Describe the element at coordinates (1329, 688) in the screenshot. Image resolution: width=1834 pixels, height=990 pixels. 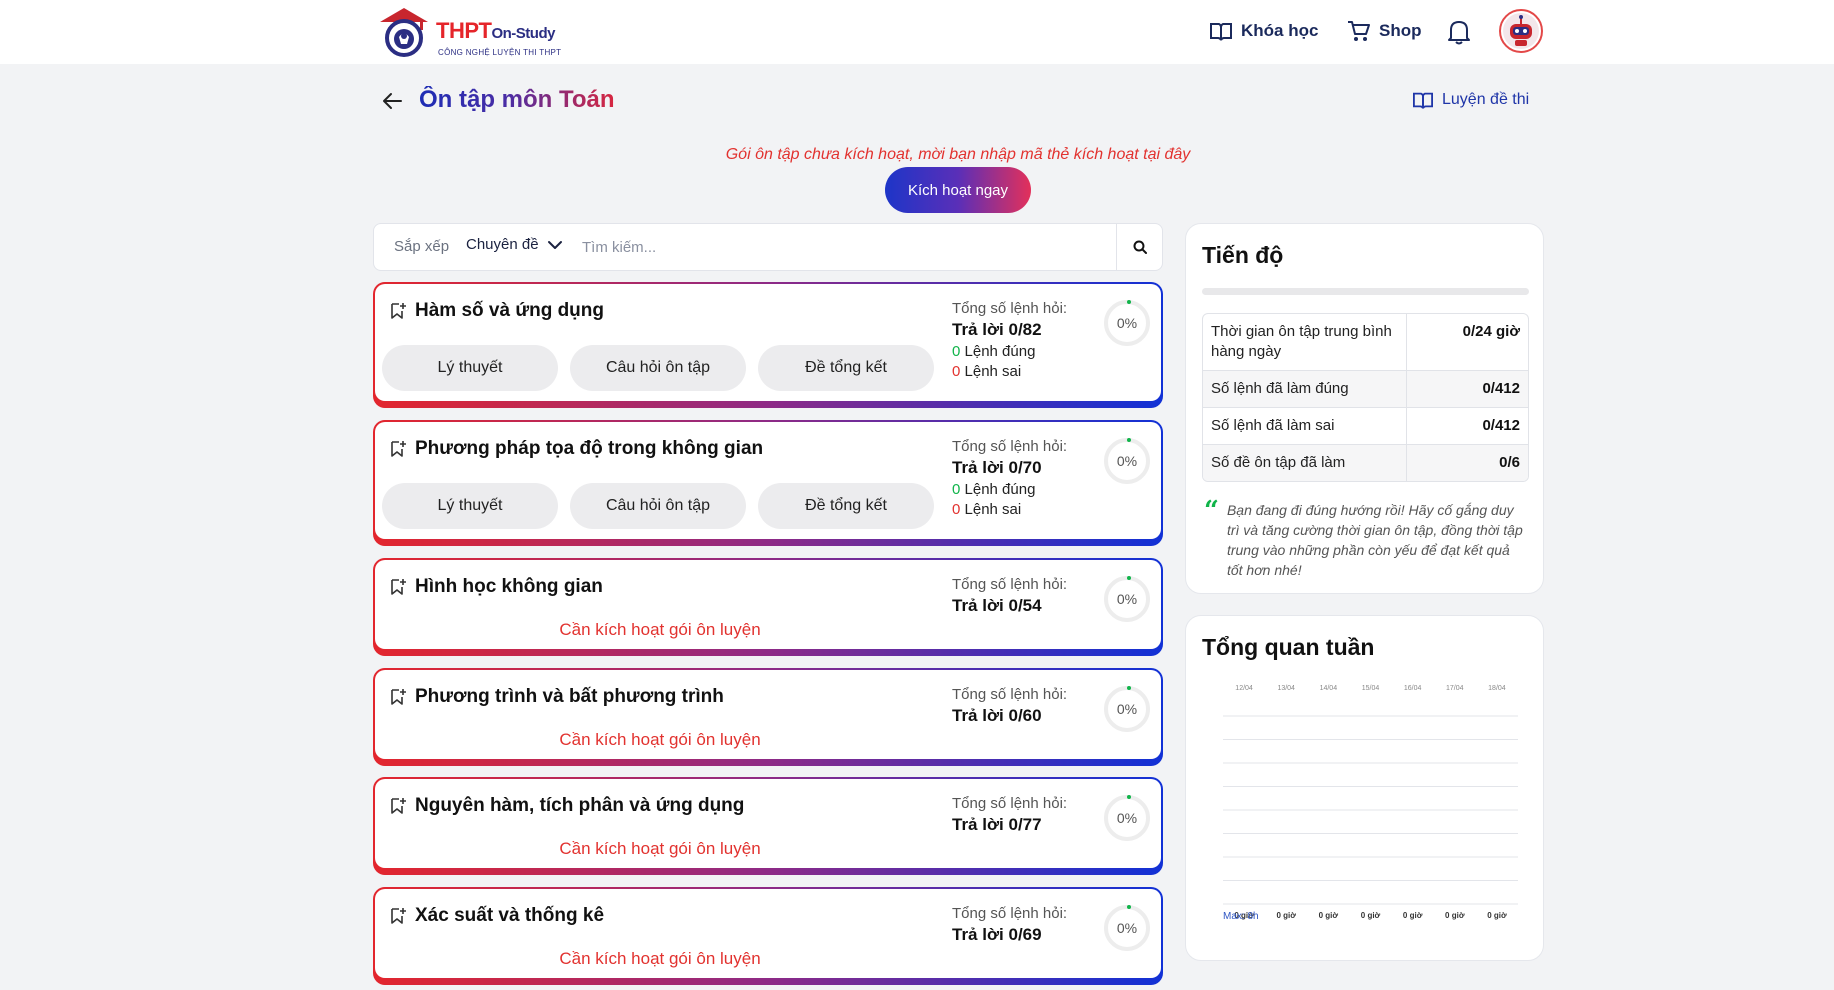
I see `chart-x-tick-label: 14/04` at that location.